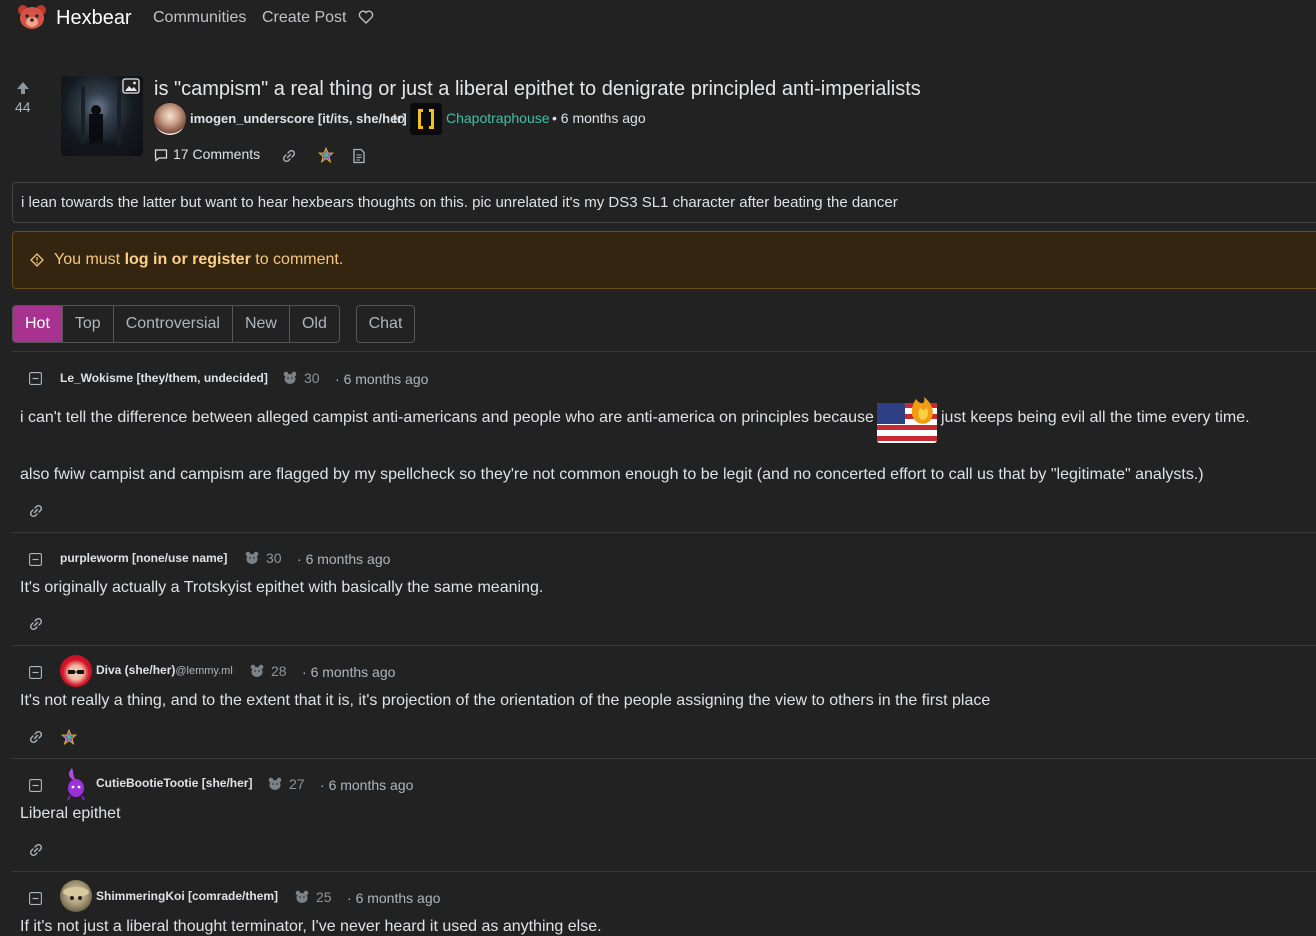 The height and width of the screenshot is (936, 1316). Describe the element at coordinates (664, 260) in the screenshot. I see `login-alert: You must log in or register to comment.` at that location.